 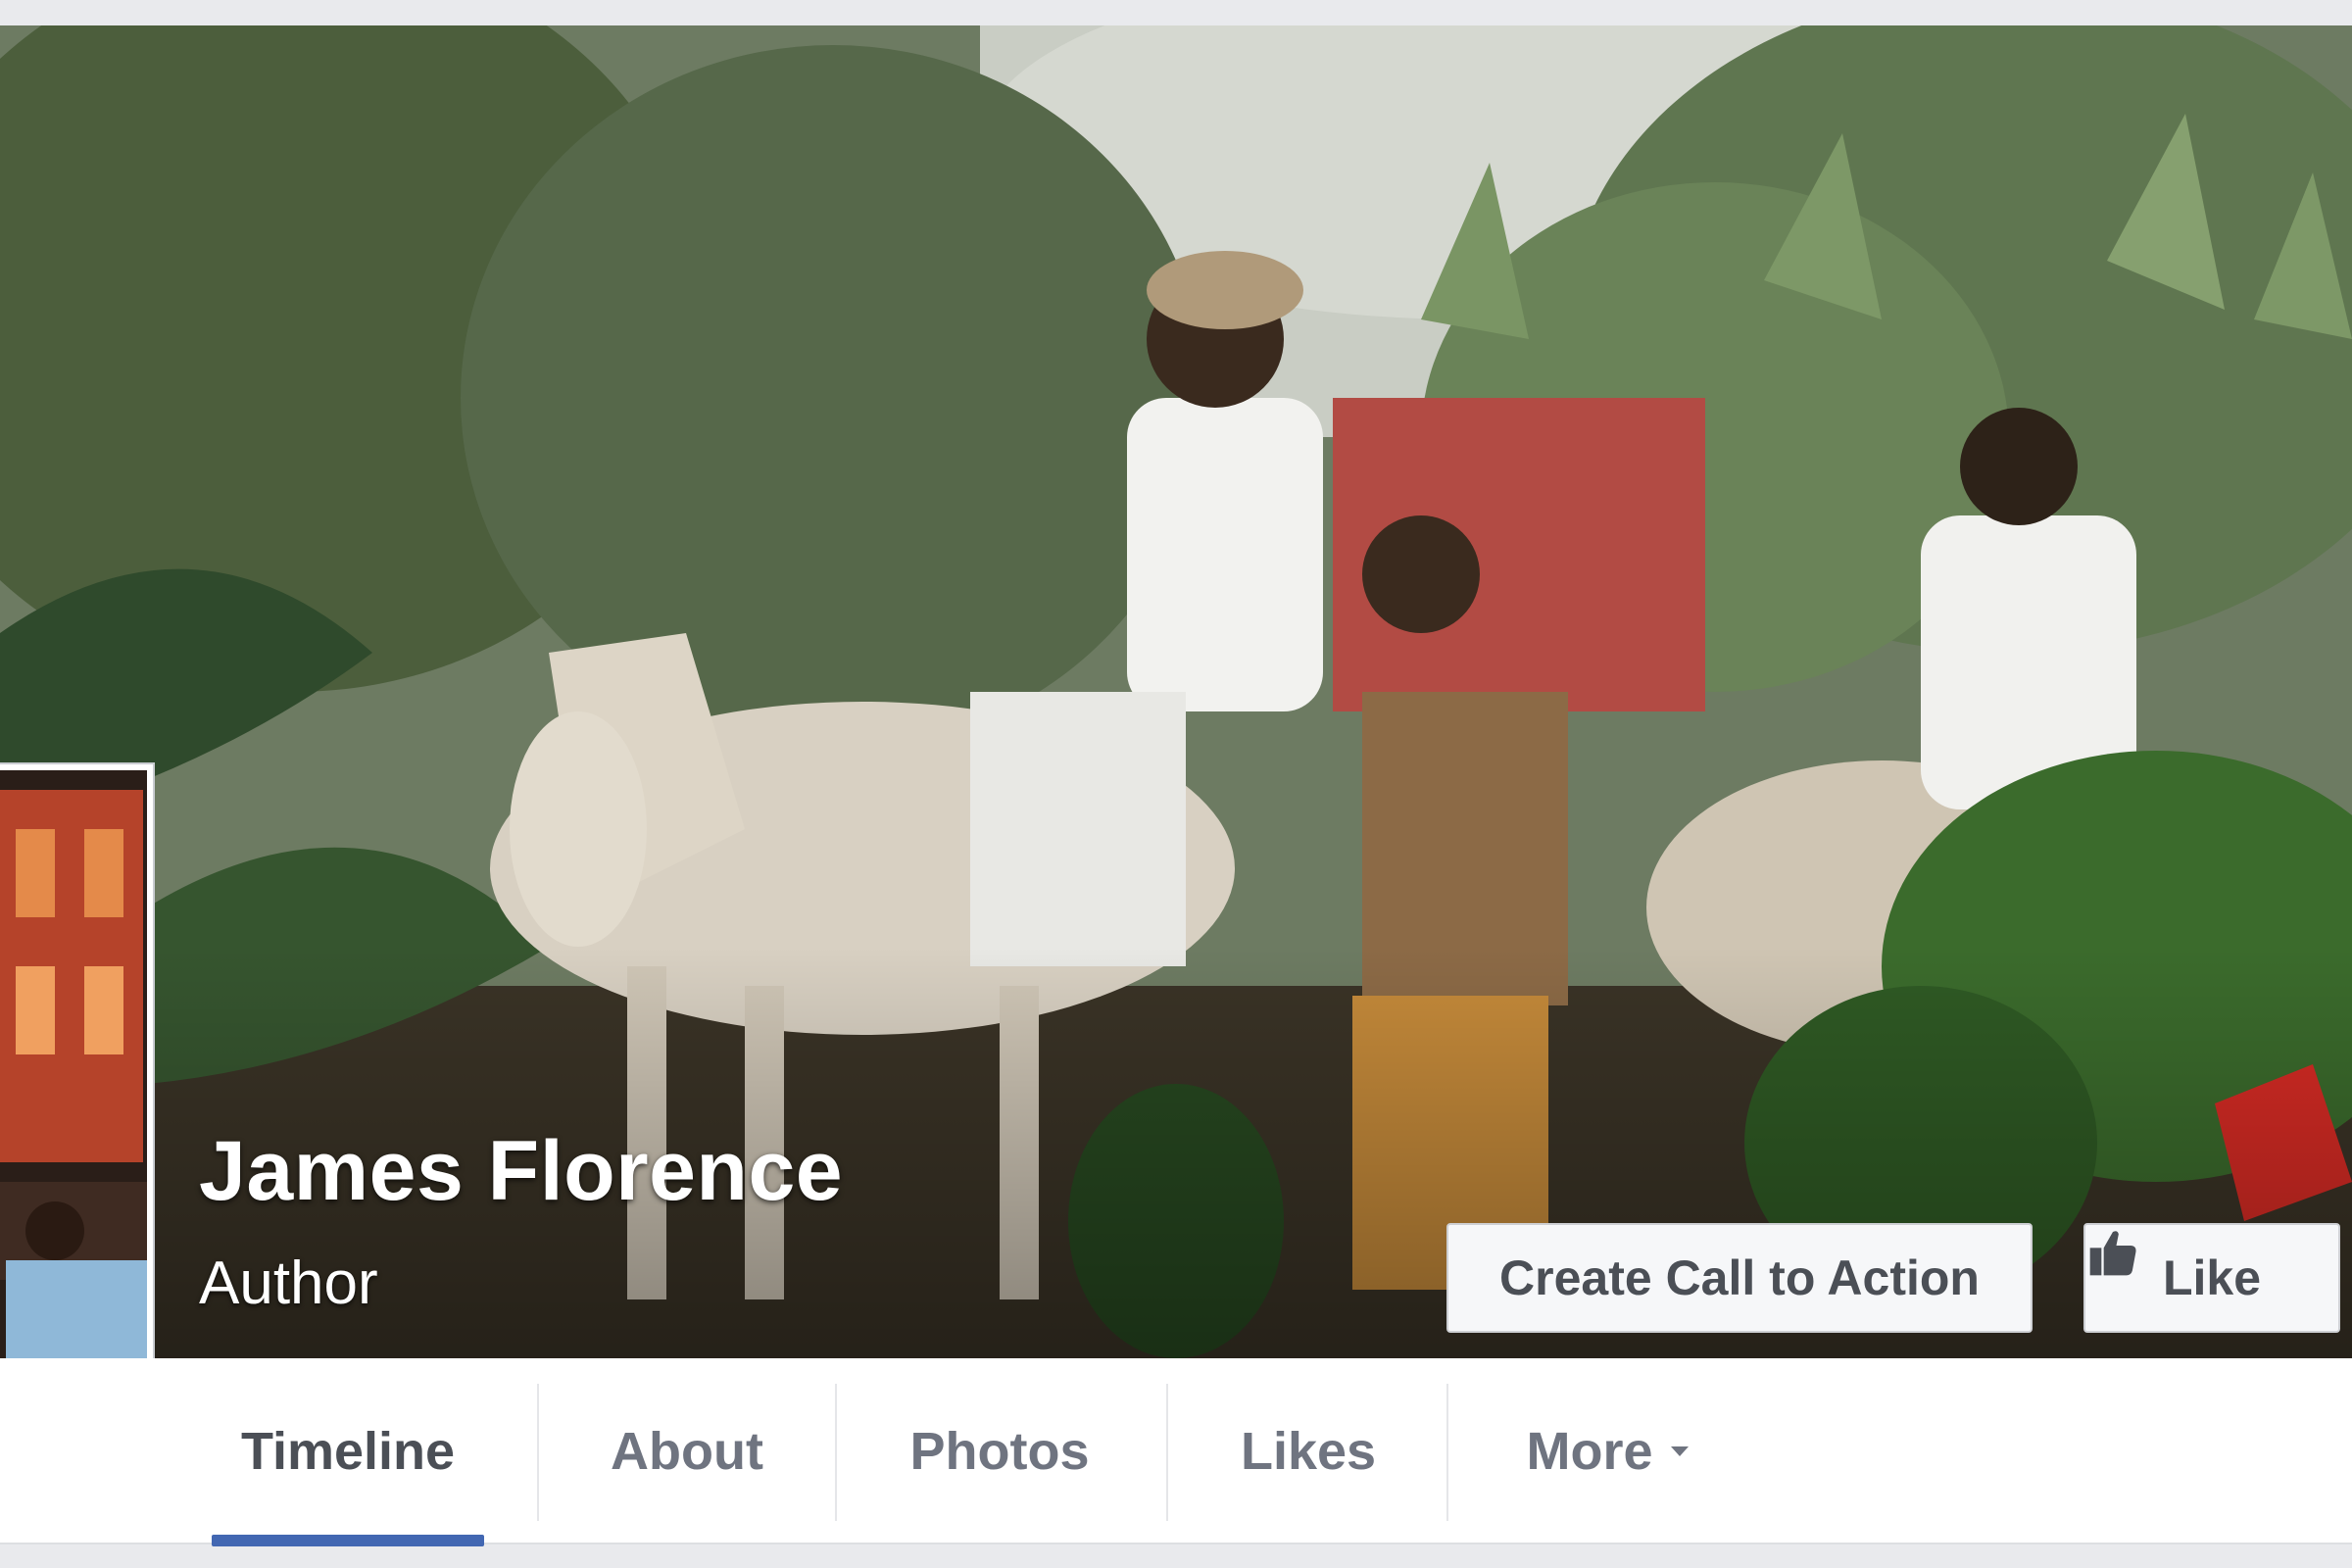 I want to click on create-call-to-action-label: Create Call to Action, so click(x=1739, y=1277).